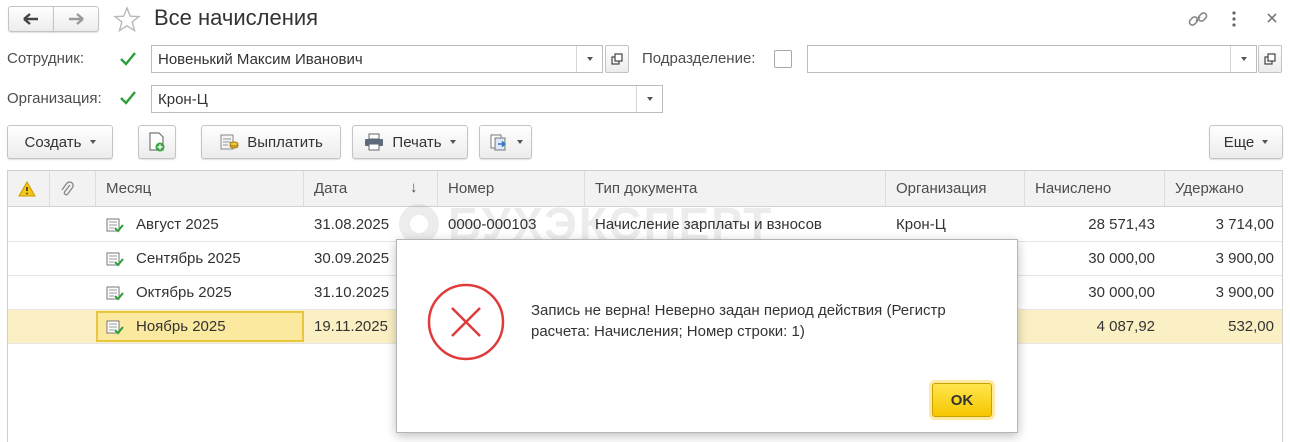 The width and height of the screenshot is (1290, 442). What do you see at coordinates (1032, 59) in the screenshot?
I see `department-field` at bounding box center [1032, 59].